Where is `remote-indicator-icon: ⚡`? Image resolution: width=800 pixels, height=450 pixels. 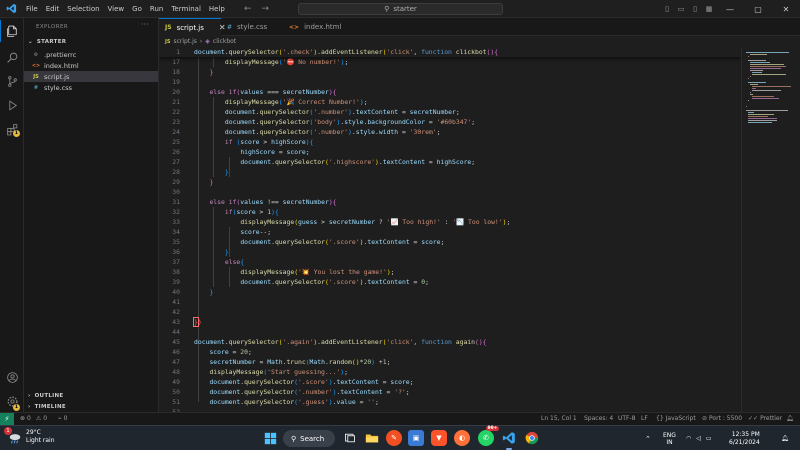 remote-indicator-icon: ⚡ is located at coordinates (7, 419).